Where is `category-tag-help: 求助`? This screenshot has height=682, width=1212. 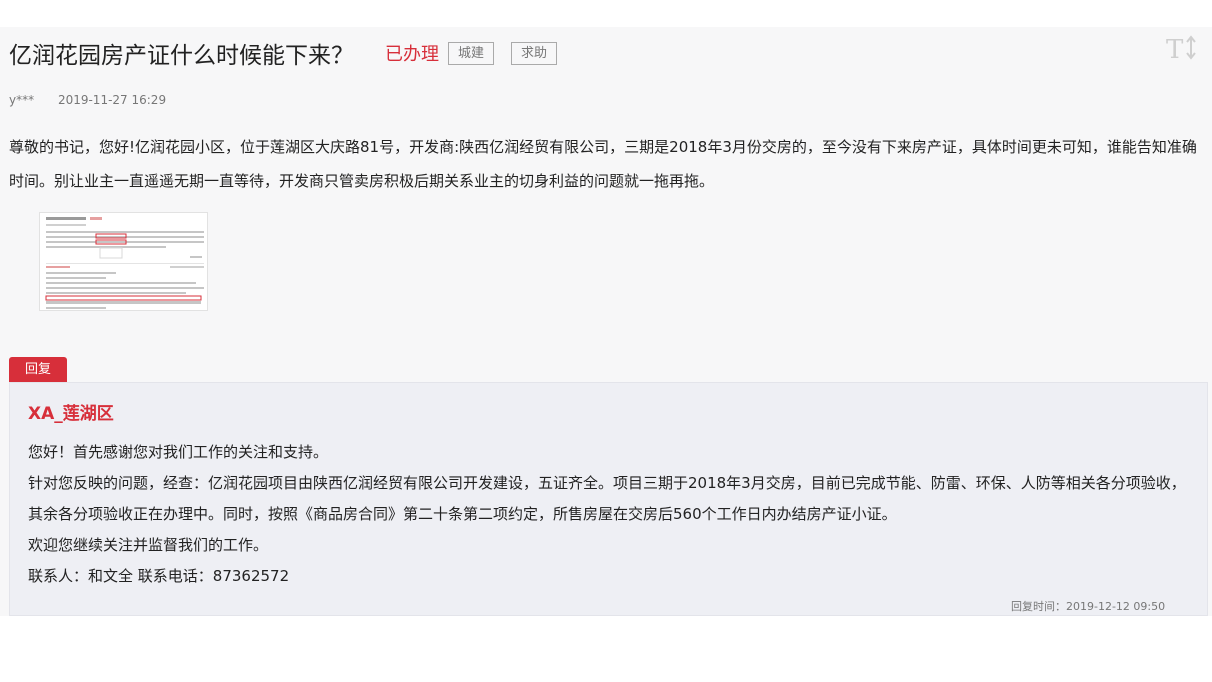 category-tag-help: 求助 is located at coordinates (534, 53).